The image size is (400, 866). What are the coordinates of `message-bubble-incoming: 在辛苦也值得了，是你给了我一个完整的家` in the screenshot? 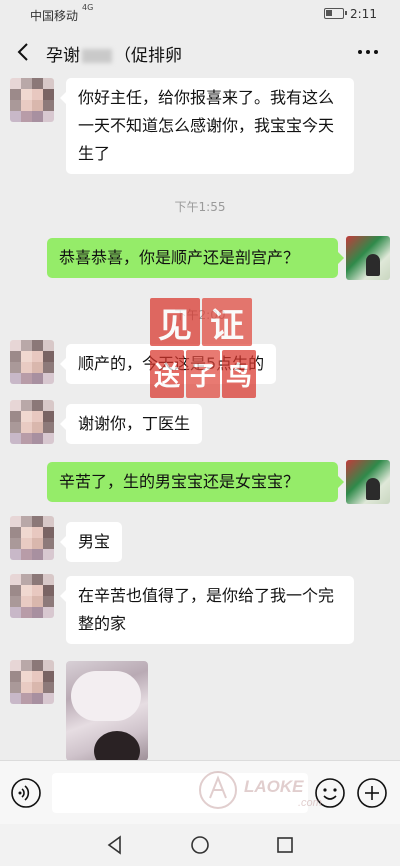 It's located at (207, 610).